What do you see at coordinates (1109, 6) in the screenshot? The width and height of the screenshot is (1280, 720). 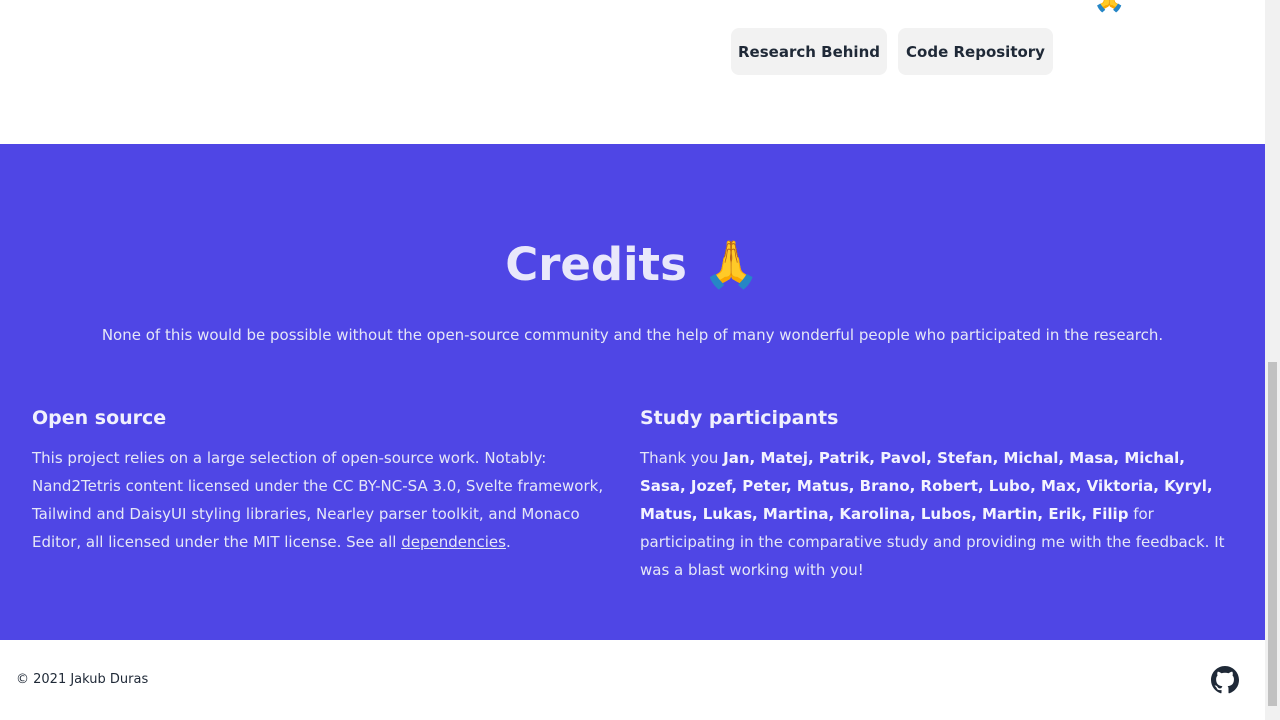 I see `folded-hands-emoji-icon: 🙏` at bounding box center [1109, 6].